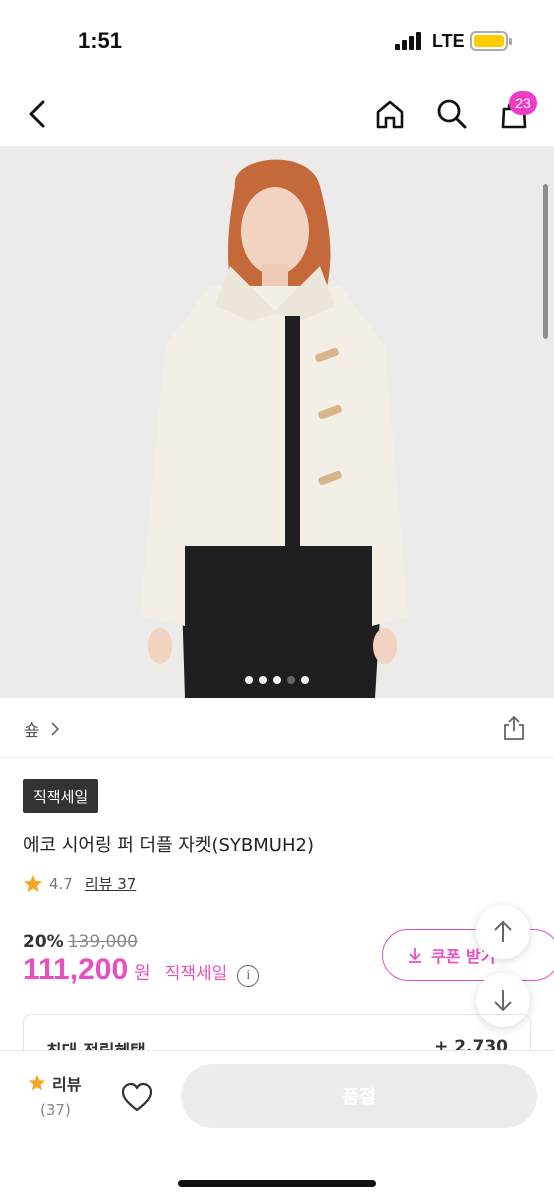 The width and height of the screenshot is (554, 1200). Describe the element at coordinates (137, 1098) in the screenshot. I see `wishlist-heart-icon` at that location.